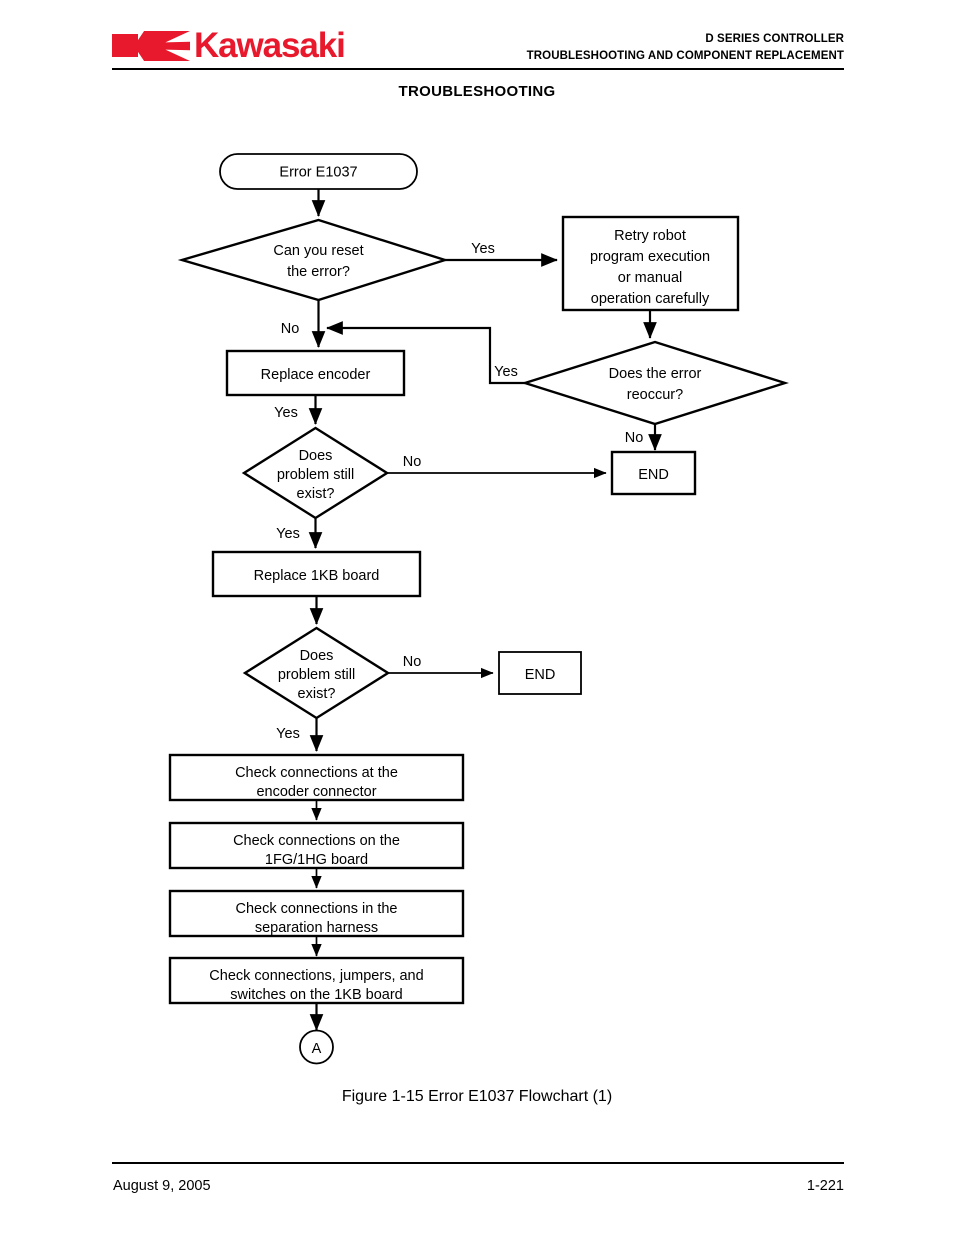 Image resolution: width=954 pixels, height=1235 pixels. I want to click on node-decision-problem-2-line-3: exist?, so click(317, 694).